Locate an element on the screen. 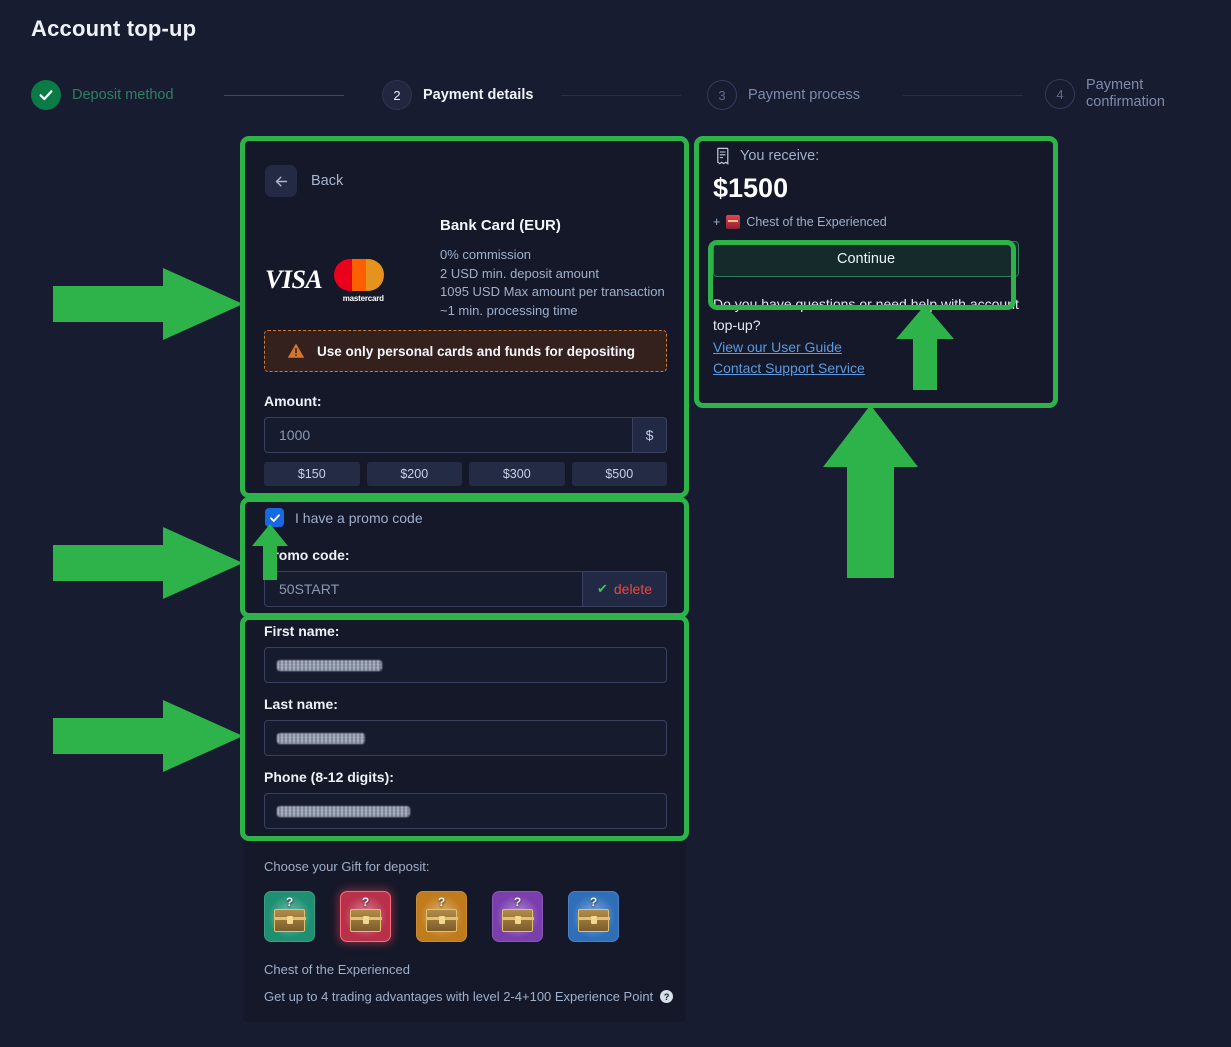 This screenshot has width=1231, height=1047. back-arrow-icon is located at coordinates (281, 181).